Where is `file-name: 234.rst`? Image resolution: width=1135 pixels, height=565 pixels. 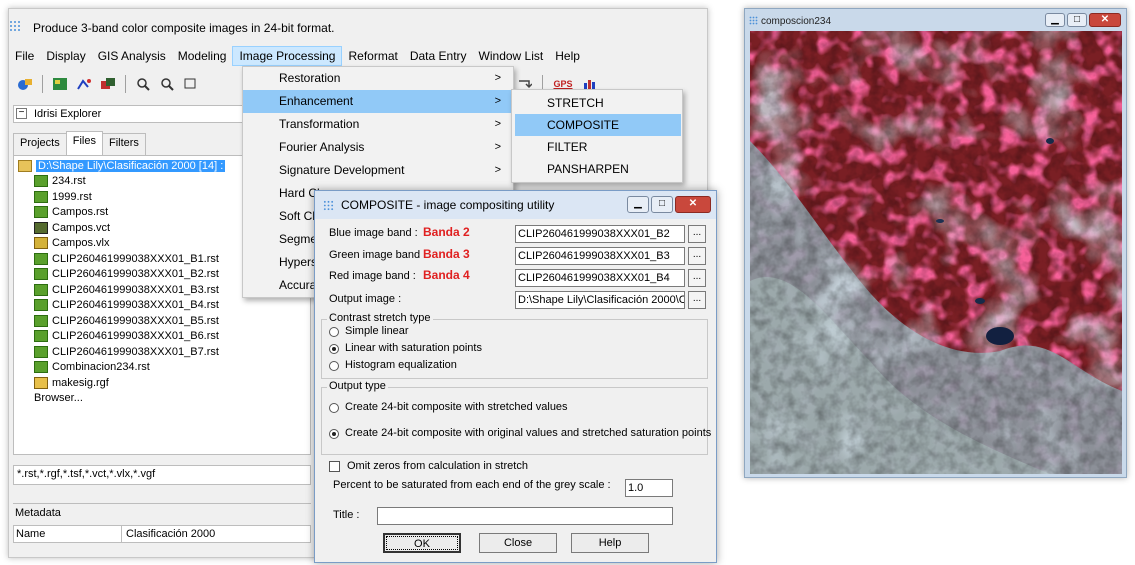
file-name: 234.rst is located at coordinates (69, 181).